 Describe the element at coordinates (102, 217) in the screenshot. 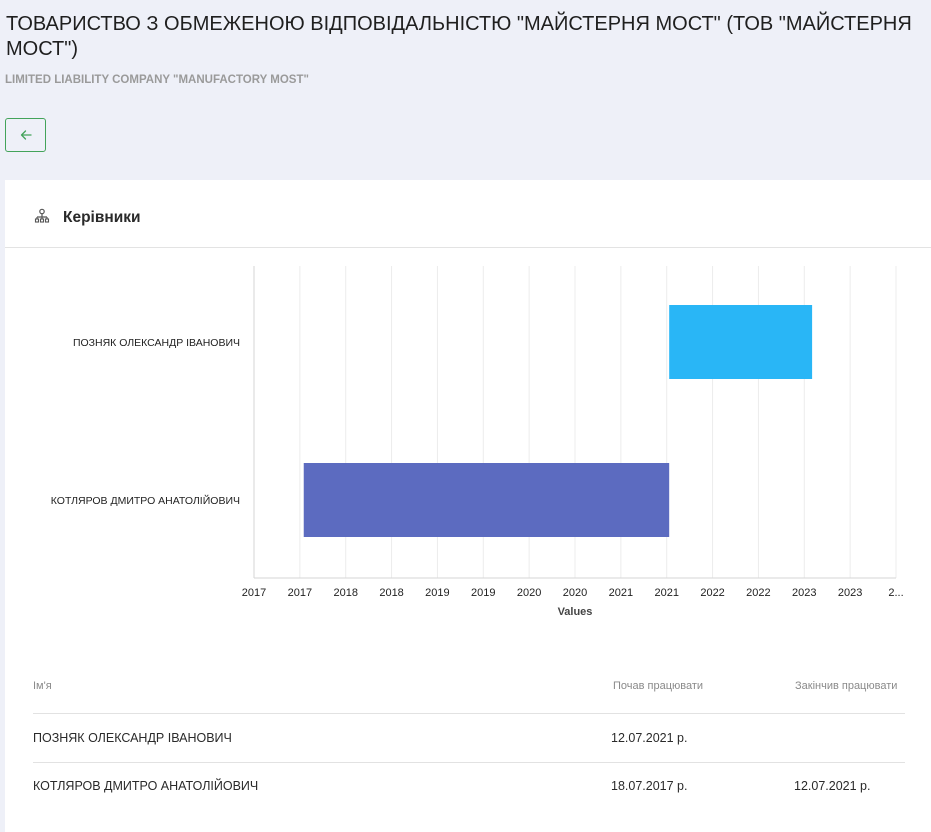

I see `section-title: Керівники` at that location.